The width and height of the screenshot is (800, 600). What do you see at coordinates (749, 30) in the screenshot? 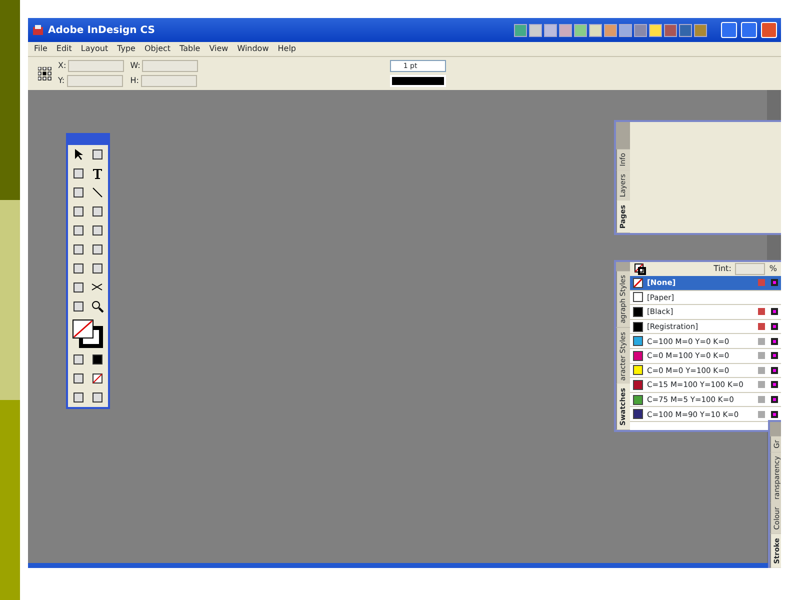
I see `maximize-button` at bounding box center [749, 30].